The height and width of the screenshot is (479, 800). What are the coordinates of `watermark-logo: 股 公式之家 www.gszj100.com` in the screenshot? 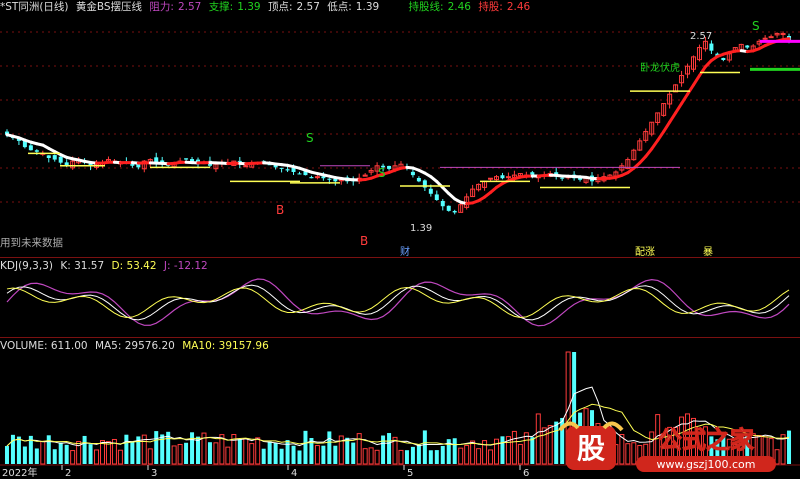 It's located at (667, 446).